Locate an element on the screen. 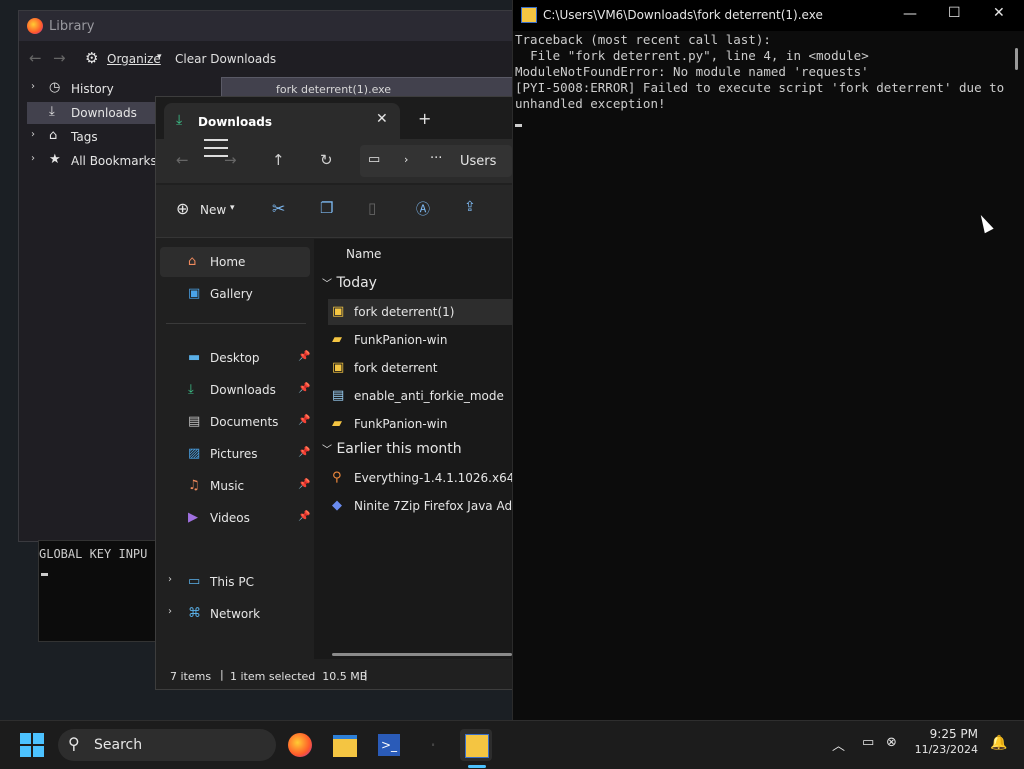 The image size is (1024, 769). notification-bell-icon: 🔔 is located at coordinates (998, 743).